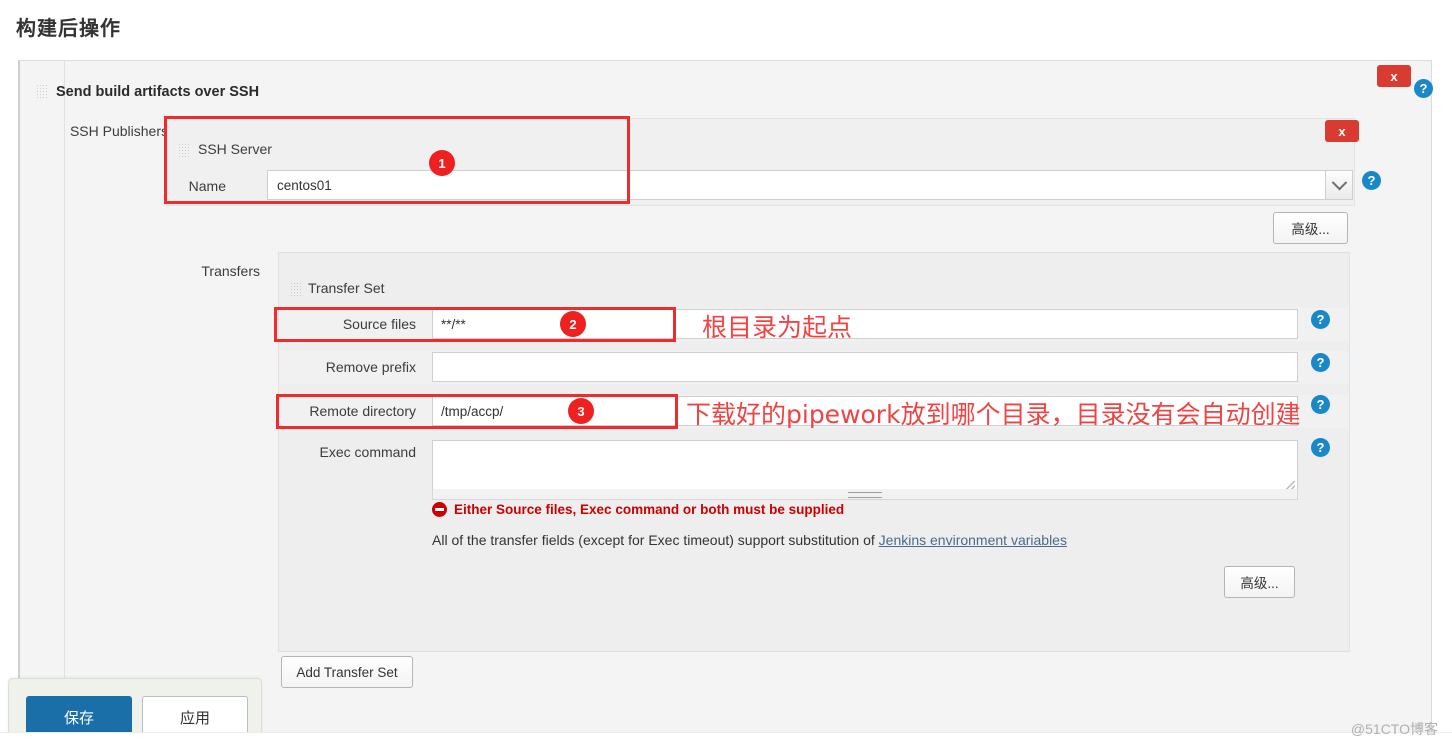 Image resolution: width=1452 pixels, height=749 pixels. I want to click on close-panel-button: x, so click(1394, 76).